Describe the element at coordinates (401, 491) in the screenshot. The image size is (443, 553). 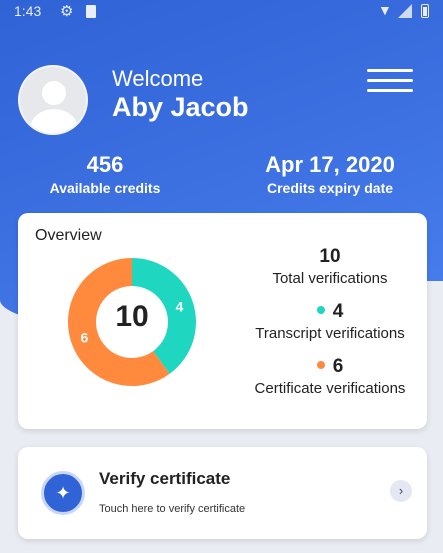
I see `chevron-right-icon: ›` at that location.